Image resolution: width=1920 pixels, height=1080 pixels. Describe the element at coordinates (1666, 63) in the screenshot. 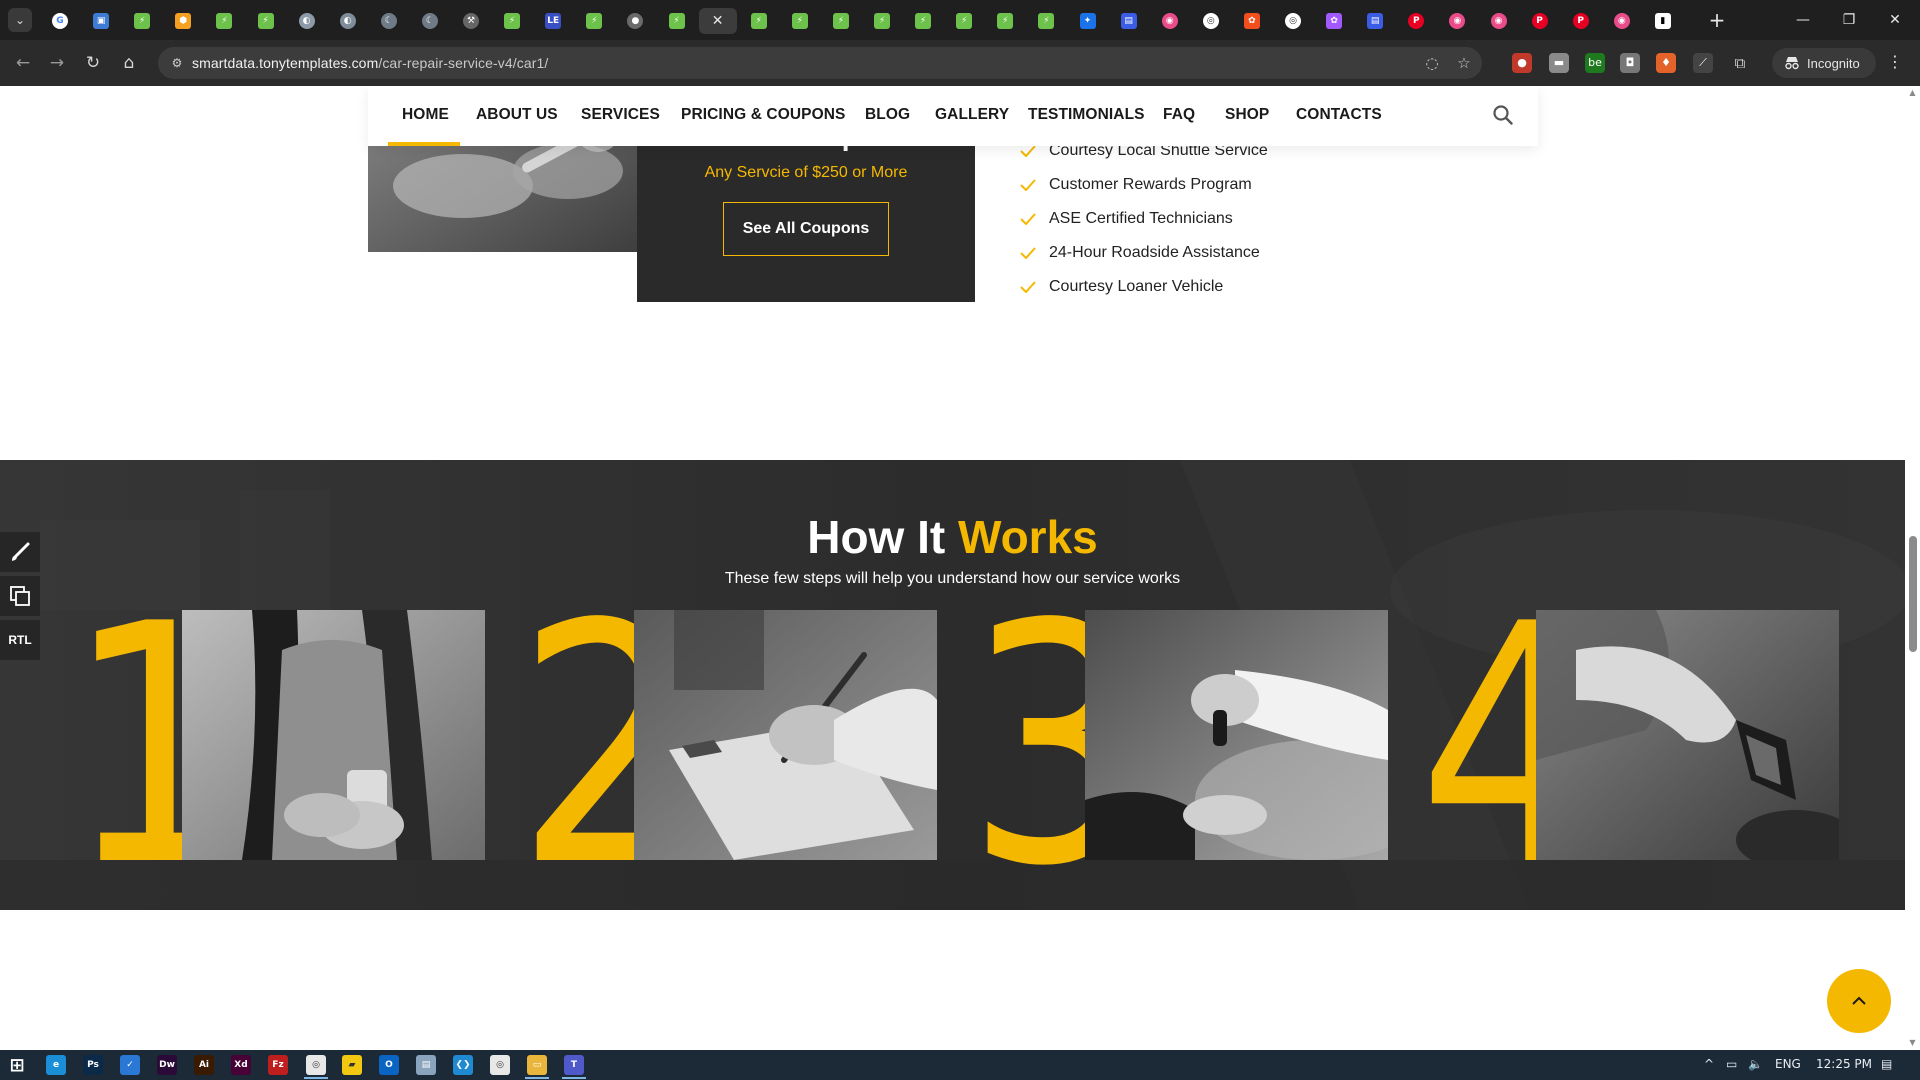

I see `extension-orange-icon: ♦` at that location.